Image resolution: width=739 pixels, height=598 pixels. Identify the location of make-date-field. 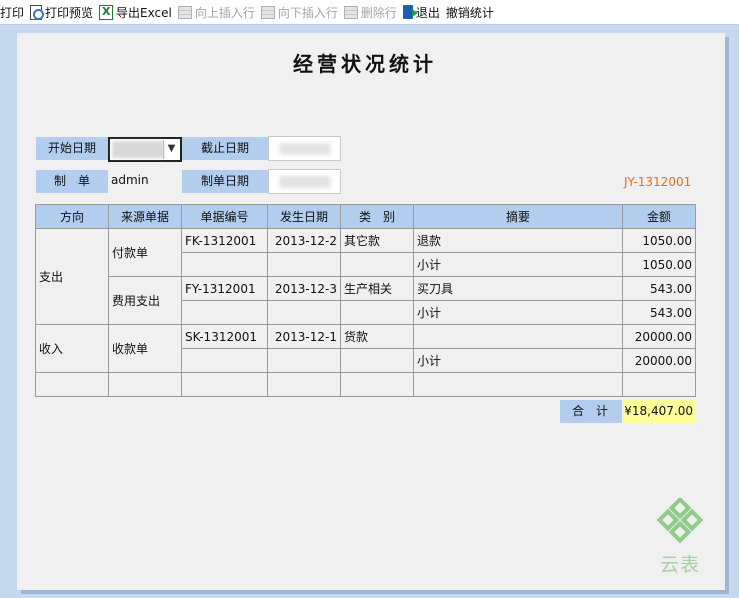
(304, 181).